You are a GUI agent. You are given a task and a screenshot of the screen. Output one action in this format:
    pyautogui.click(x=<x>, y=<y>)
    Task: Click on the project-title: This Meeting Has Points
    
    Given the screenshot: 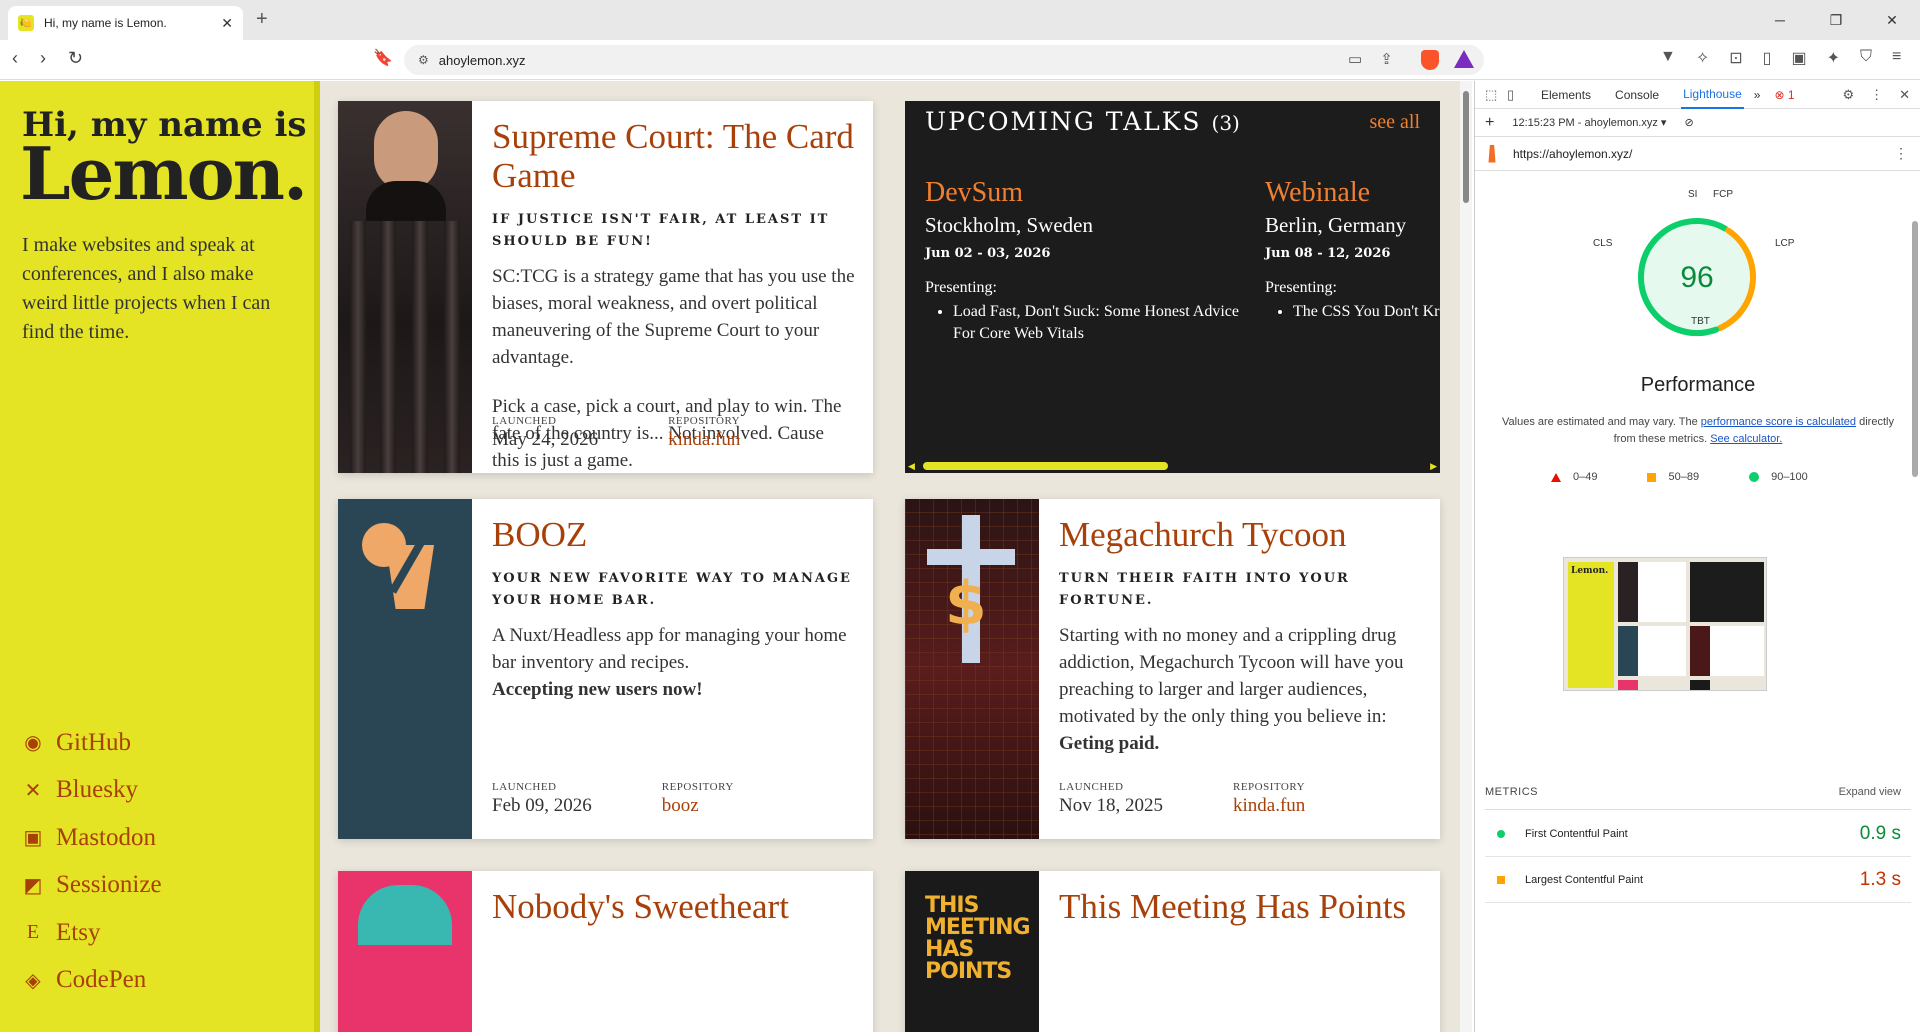 What is the action you would take?
    pyautogui.click(x=1240, y=906)
    